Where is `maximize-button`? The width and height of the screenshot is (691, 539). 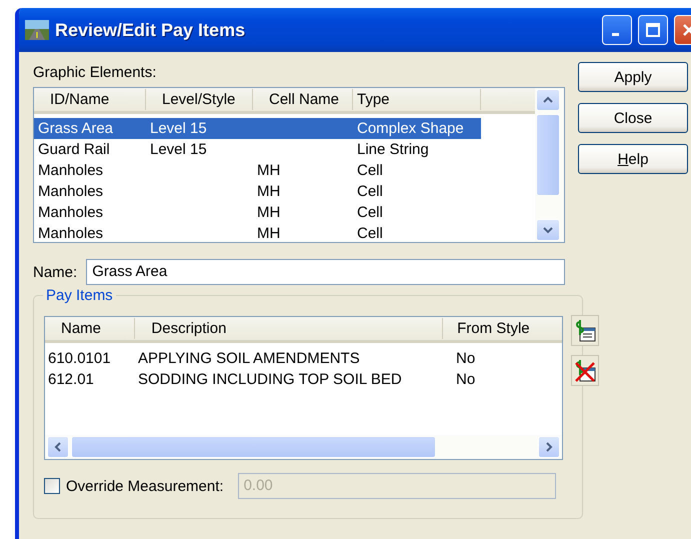
maximize-button is located at coordinates (653, 30).